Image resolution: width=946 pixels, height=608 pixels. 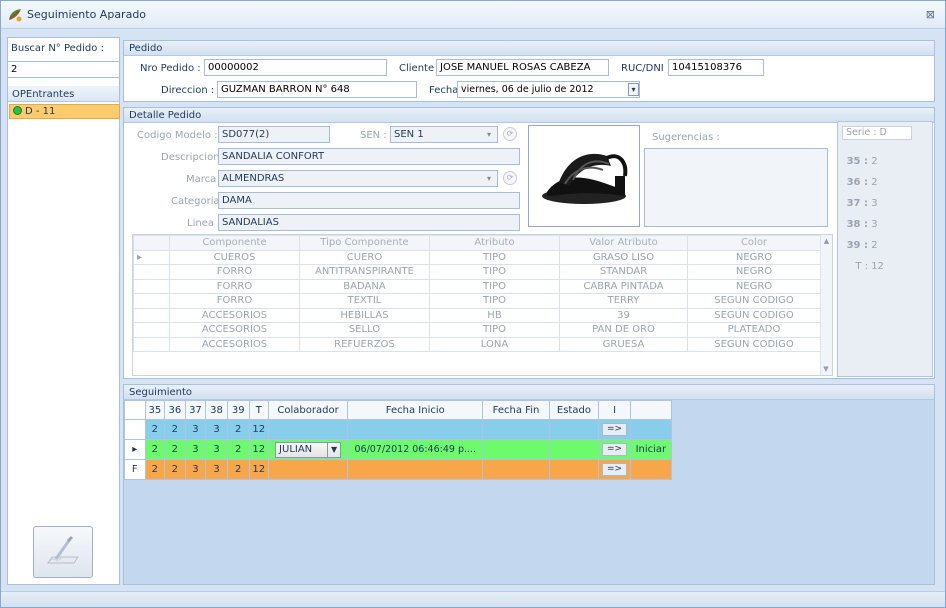 I want to click on colaborador-combo: JULIAN ▼, so click(x=308, y=449).